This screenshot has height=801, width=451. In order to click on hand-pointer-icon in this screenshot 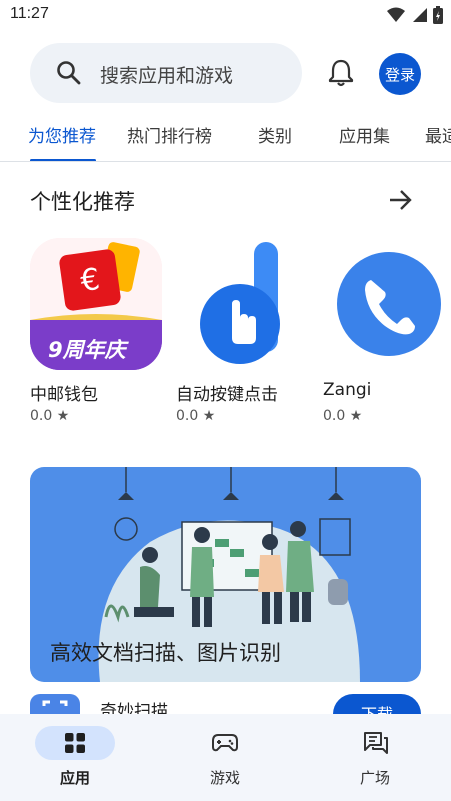, I will do `click(240, 303)`.